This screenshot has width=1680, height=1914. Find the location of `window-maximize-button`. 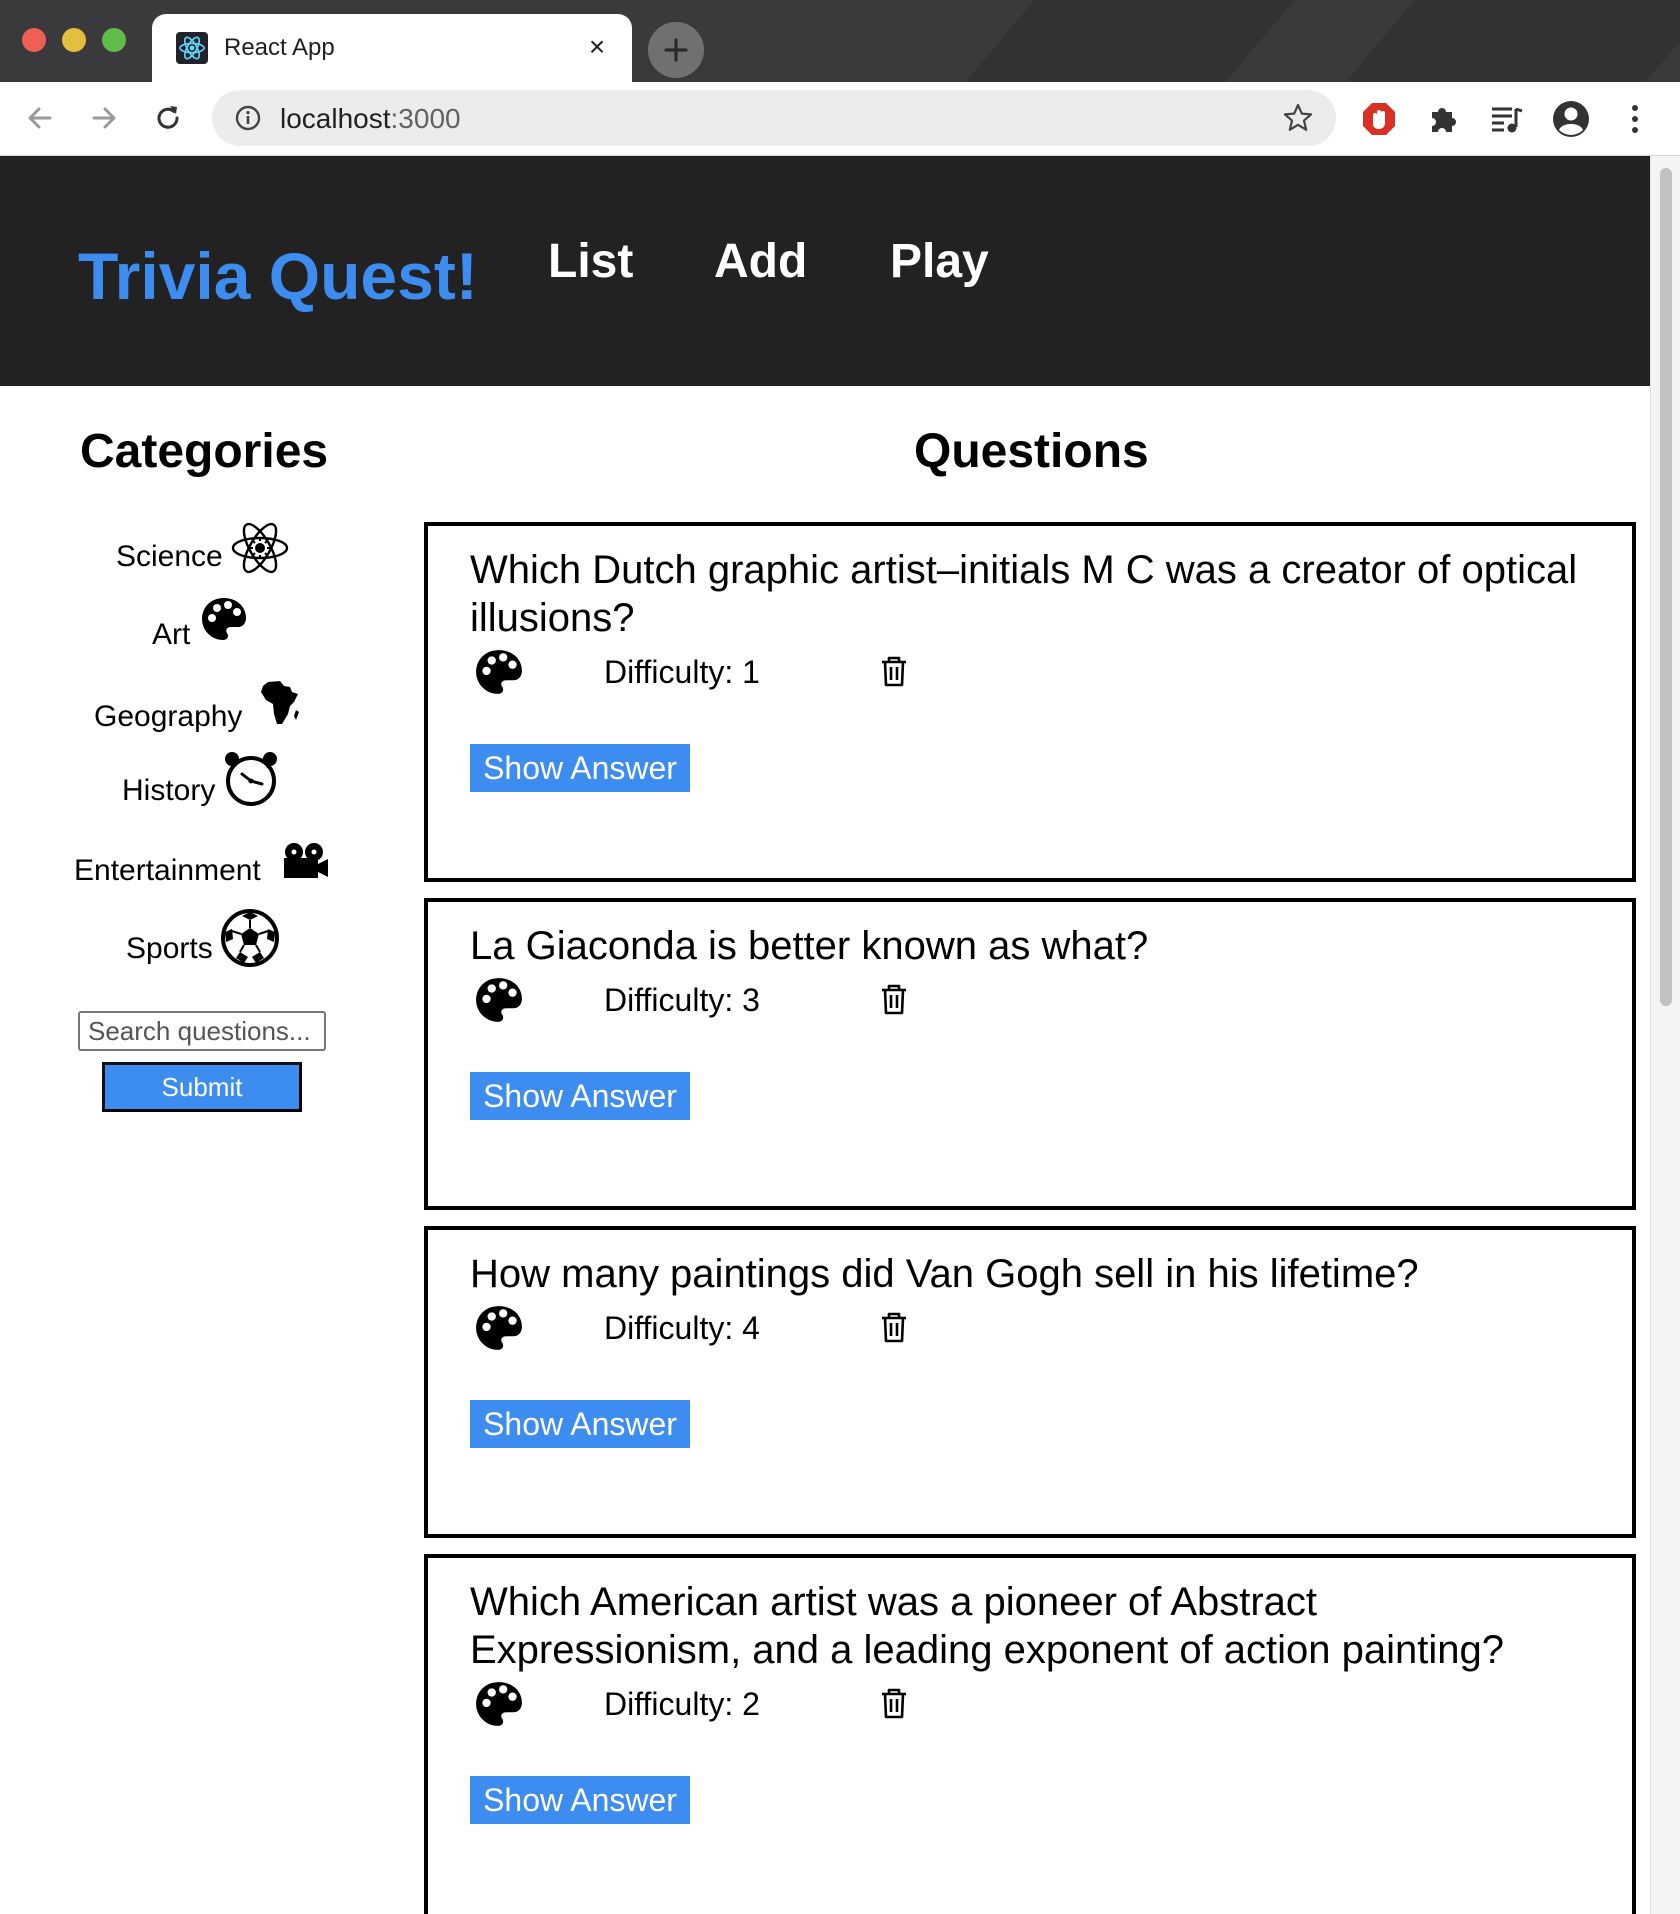

window-maximize-button is located at coordinates (114, 40).